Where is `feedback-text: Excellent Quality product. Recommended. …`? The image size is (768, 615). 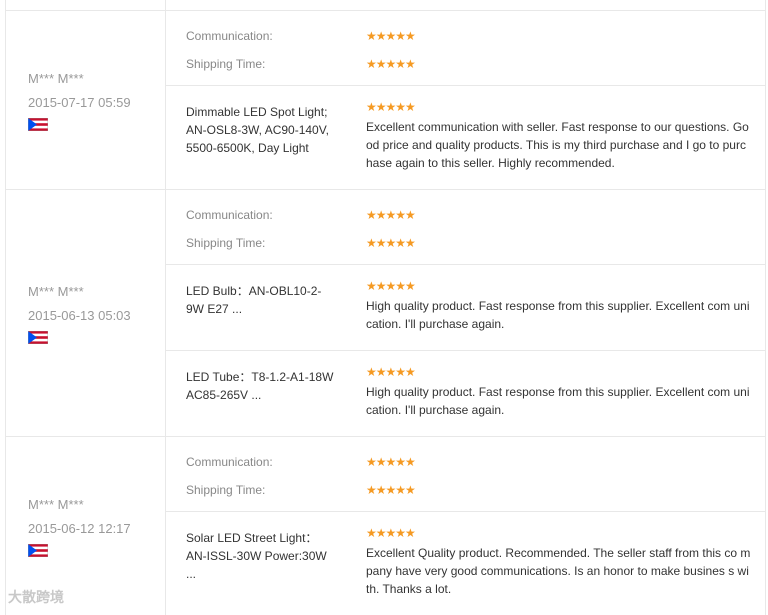
feedback-text: Excellent Quality product. Recommended. … is located at coordinates (558, 571).